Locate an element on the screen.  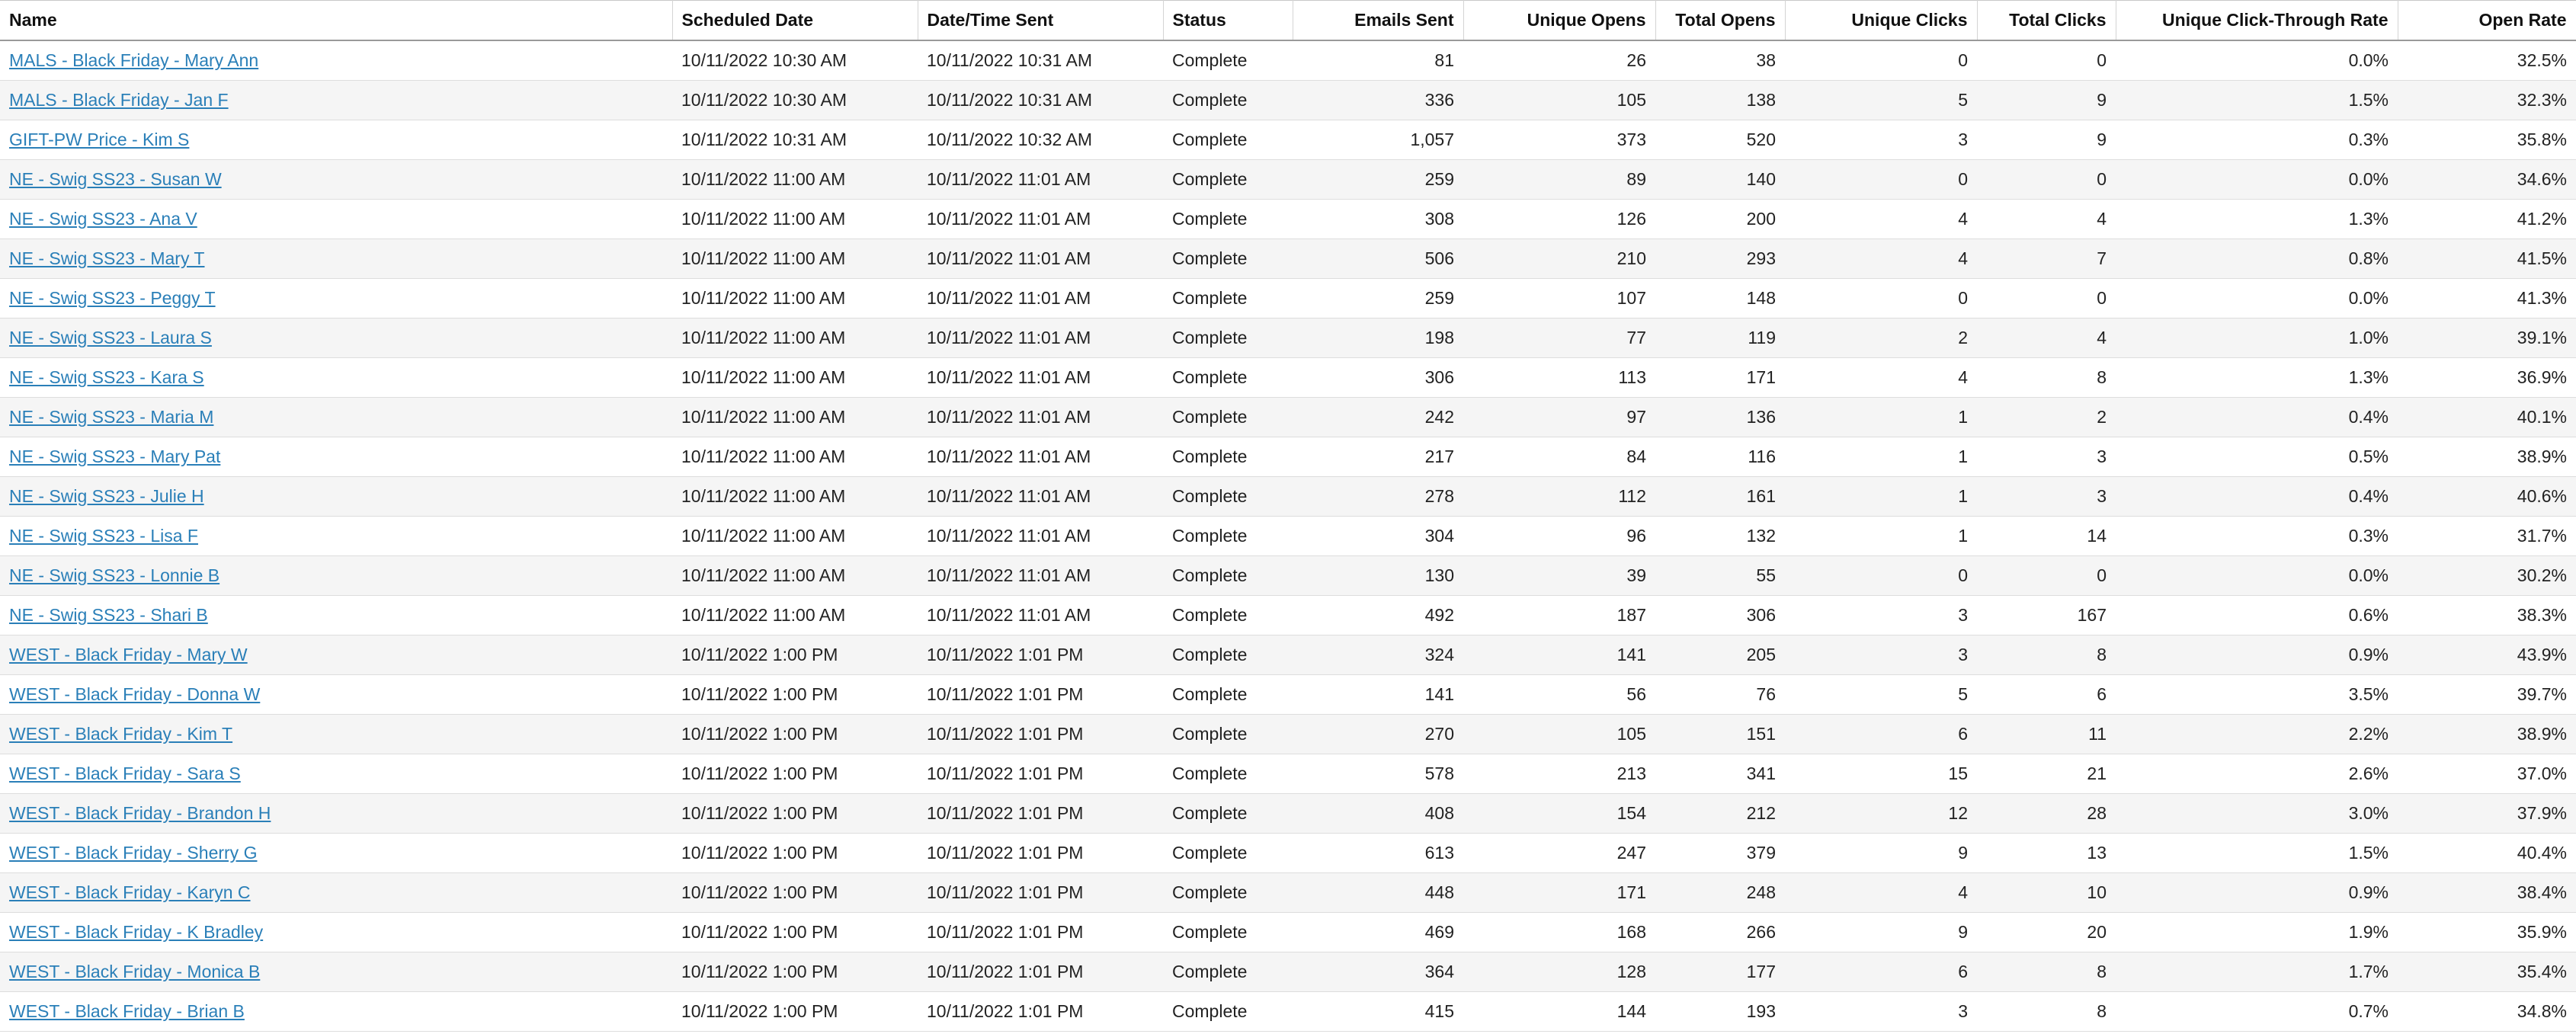
campaign-name-link: WEST - Black Friday - Karyn C is located at coordinates (130, 892).